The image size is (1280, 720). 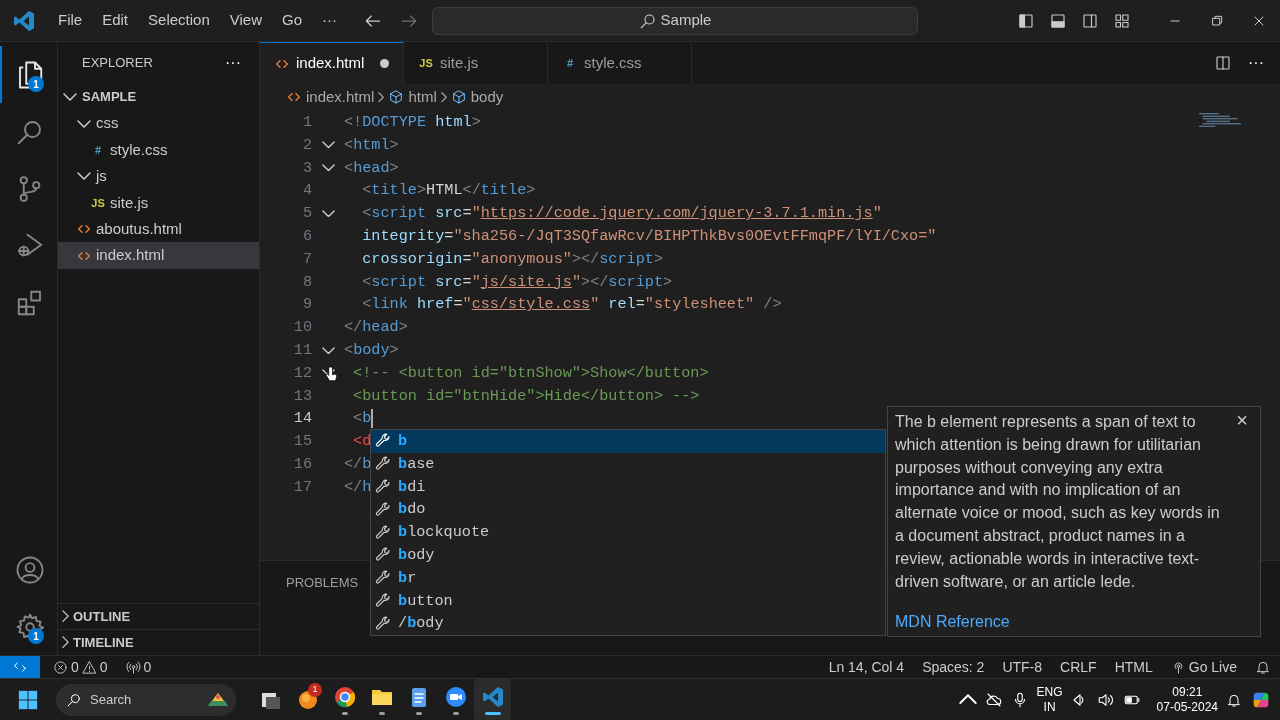 I want to click on line-number: 8, so click(x=306, y=282).